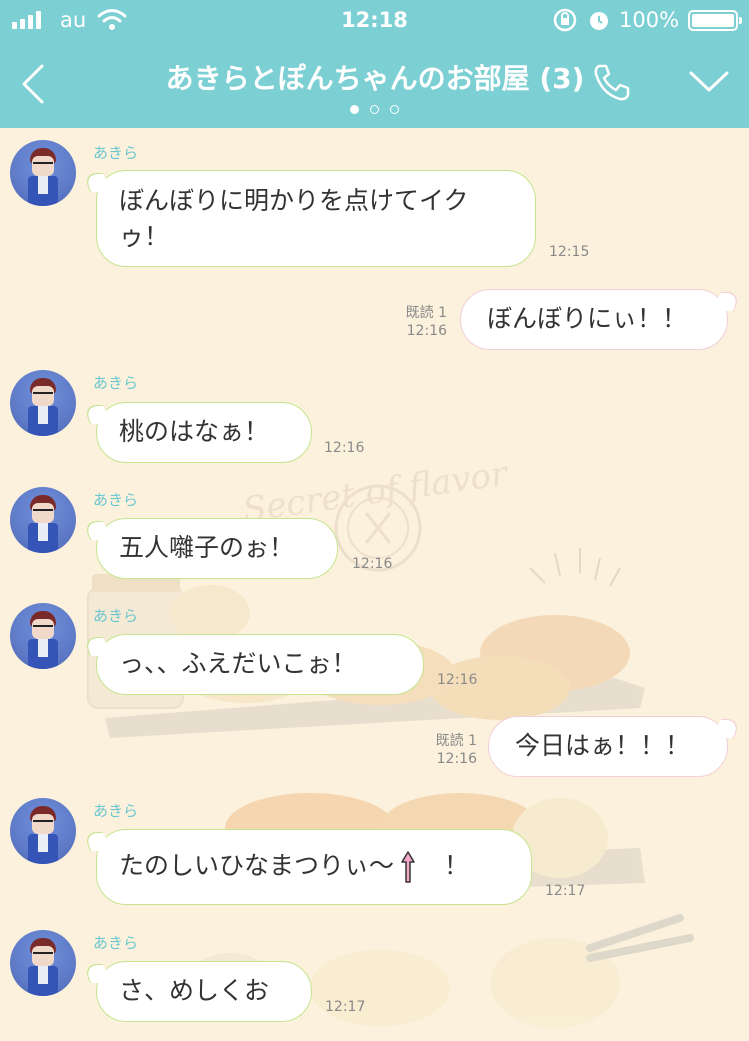 This screenshot has height=1041, width=749. I want to click on battery-percent: 100%, so click(649, 20).